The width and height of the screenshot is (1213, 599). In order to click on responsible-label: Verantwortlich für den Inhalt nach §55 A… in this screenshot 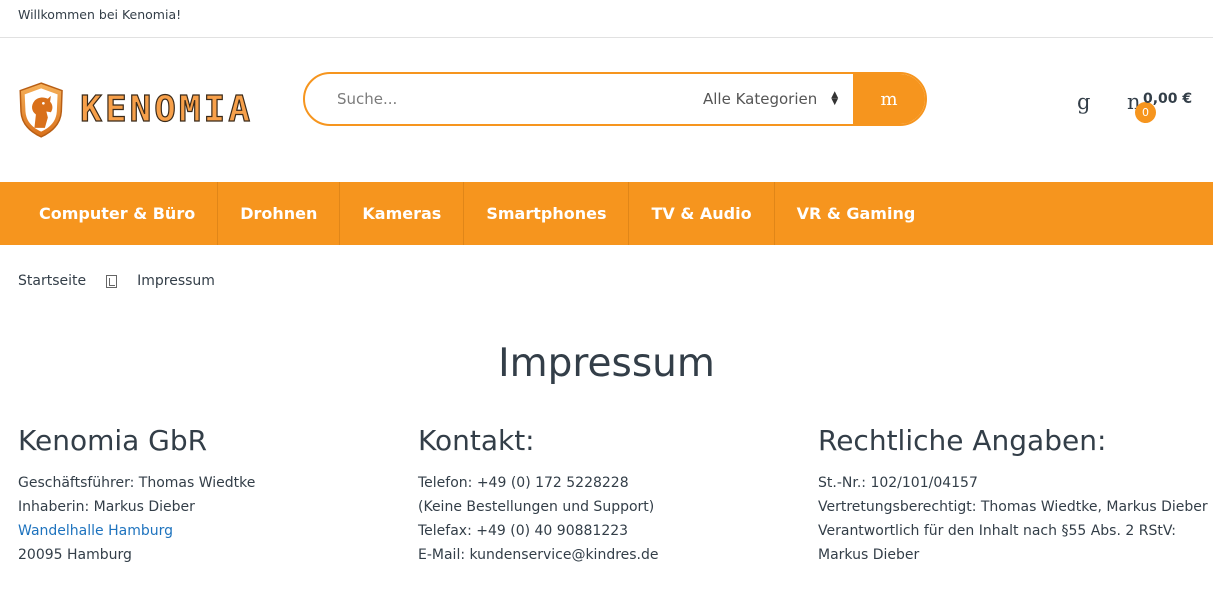, I will do `click(997, 531)`.